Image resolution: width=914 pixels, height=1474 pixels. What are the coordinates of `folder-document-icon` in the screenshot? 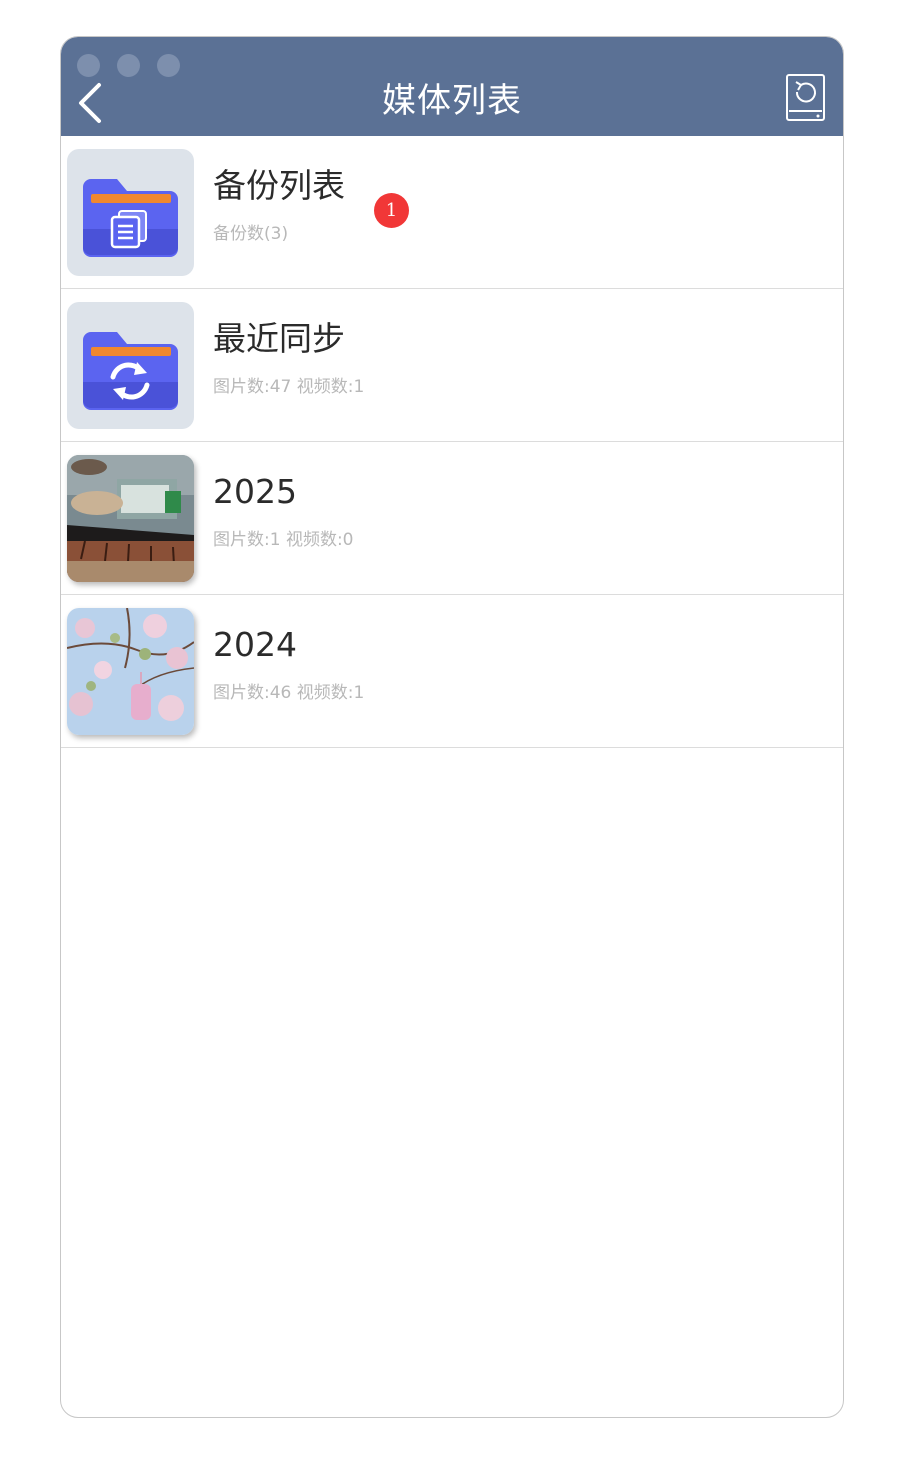 It's located at (130, 212).